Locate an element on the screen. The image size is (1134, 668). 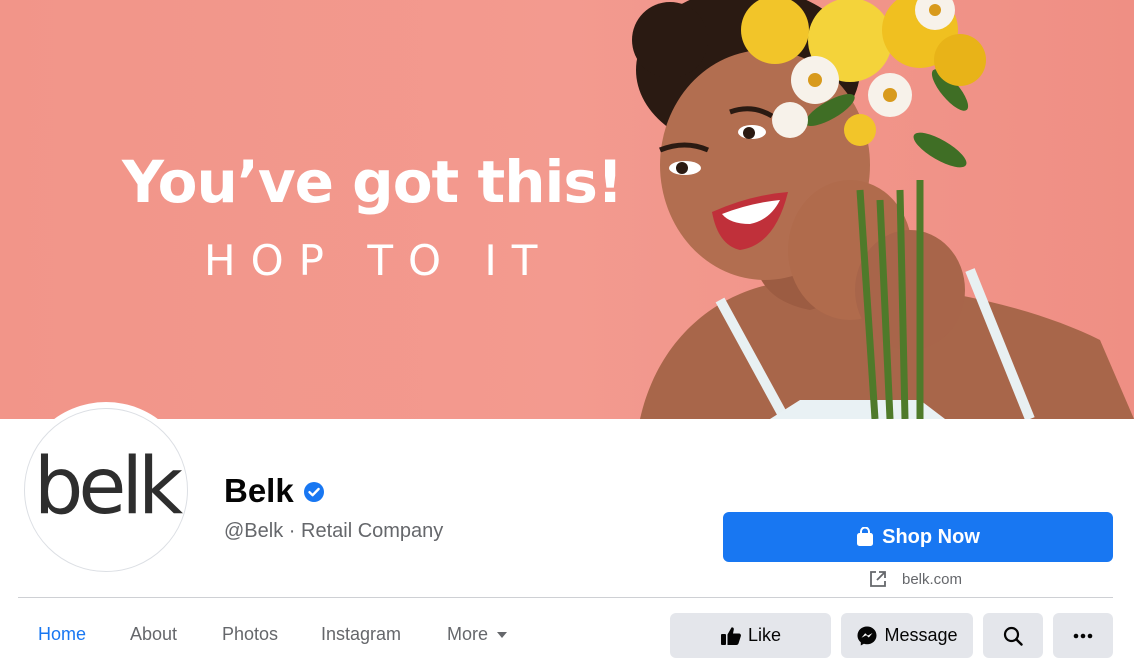
website-link: belk.com is located at coordinates (915, 579).